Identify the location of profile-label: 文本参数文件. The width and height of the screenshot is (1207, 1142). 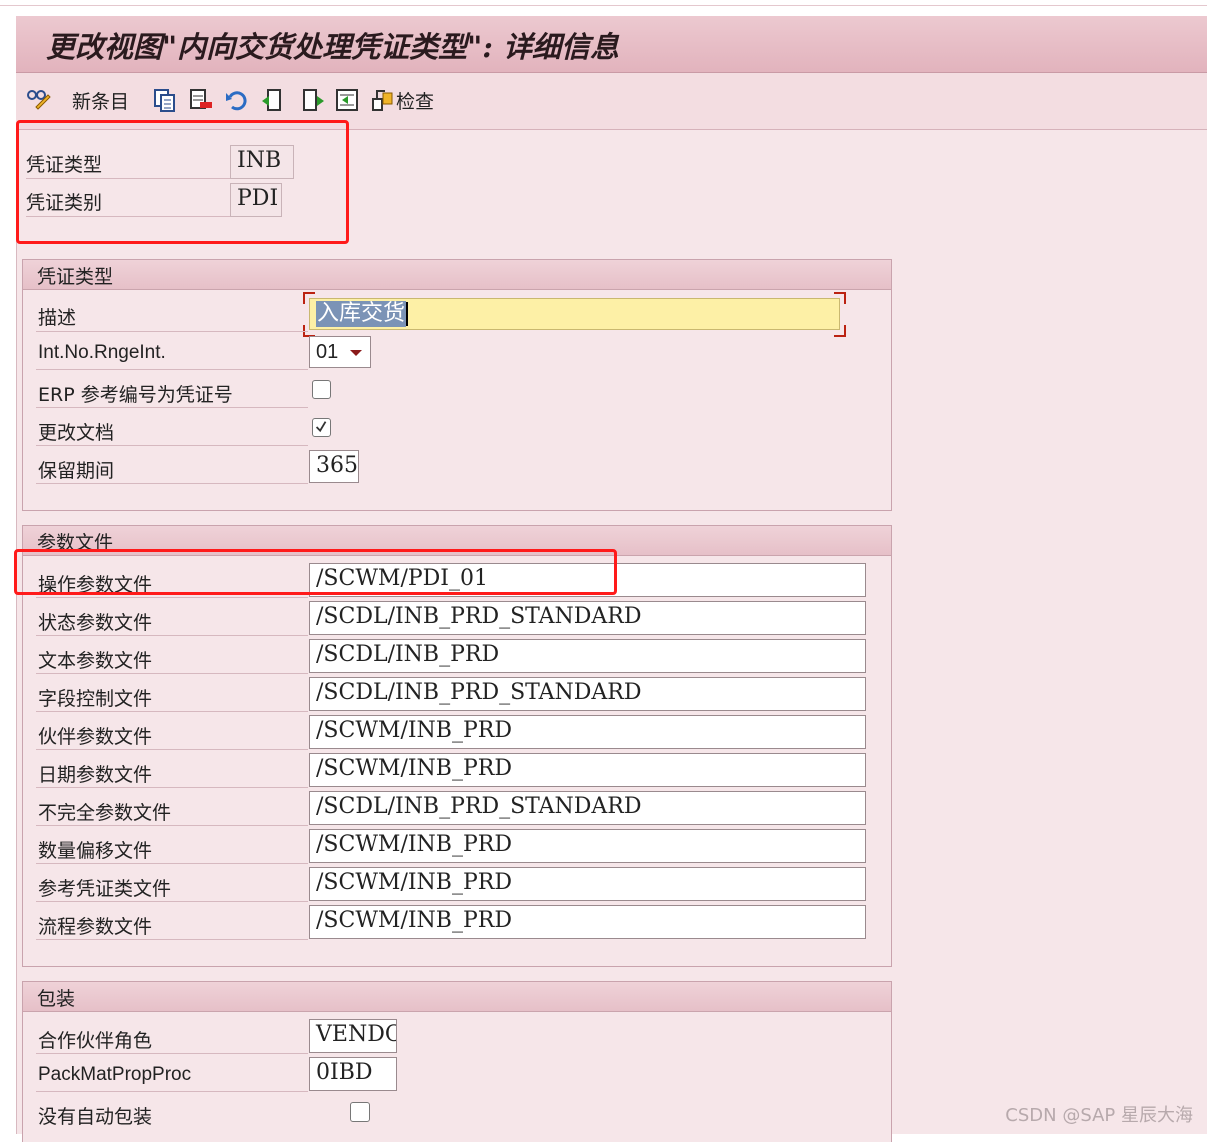
(95, 661).